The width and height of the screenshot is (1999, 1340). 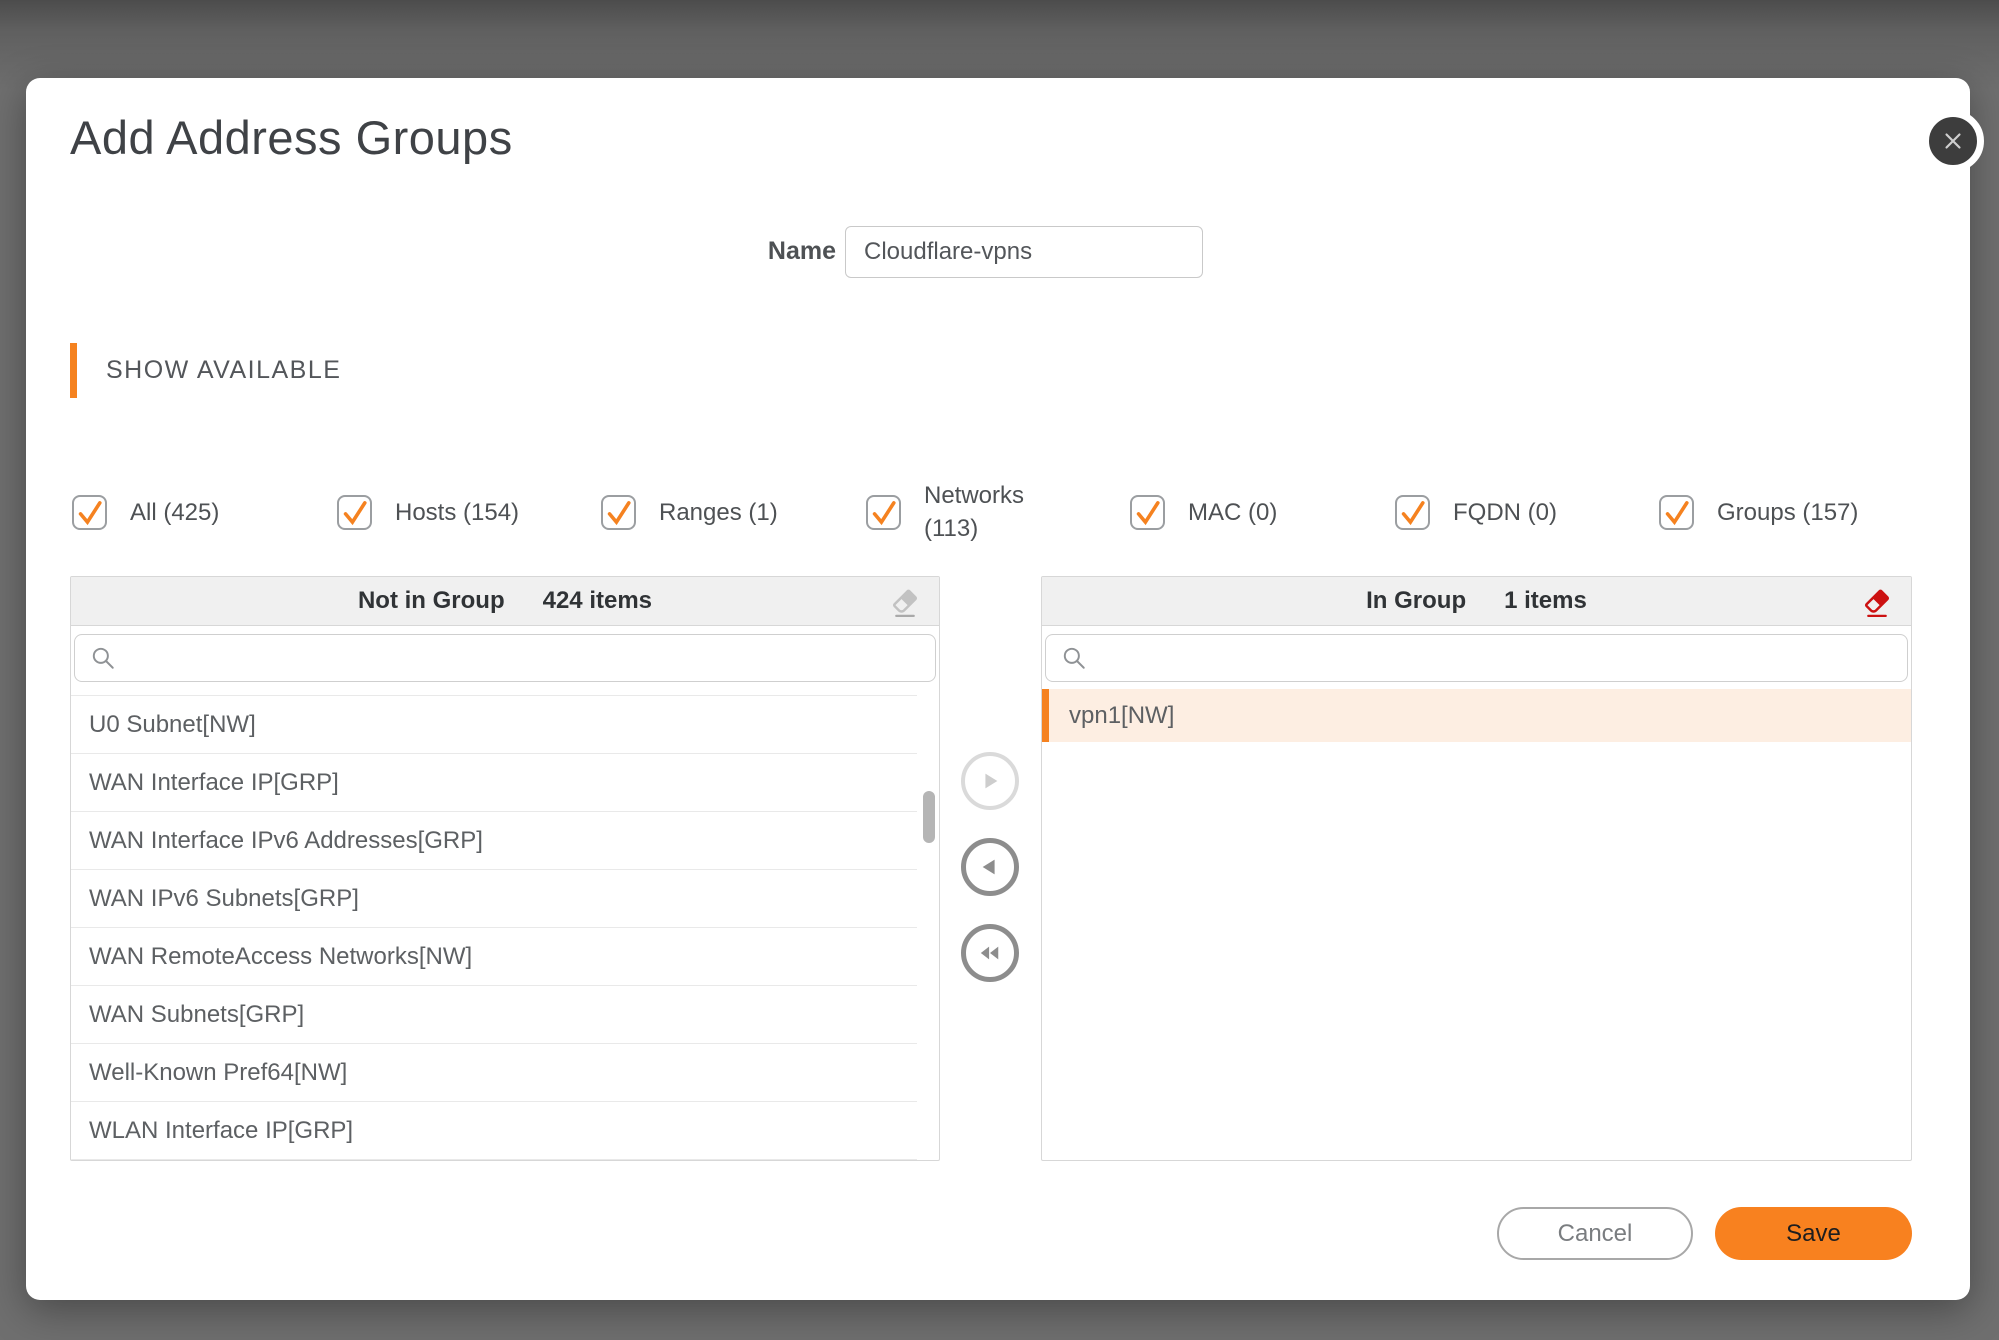 I want to click on filter-label: Hosts (154), so click(x=457, y=512).